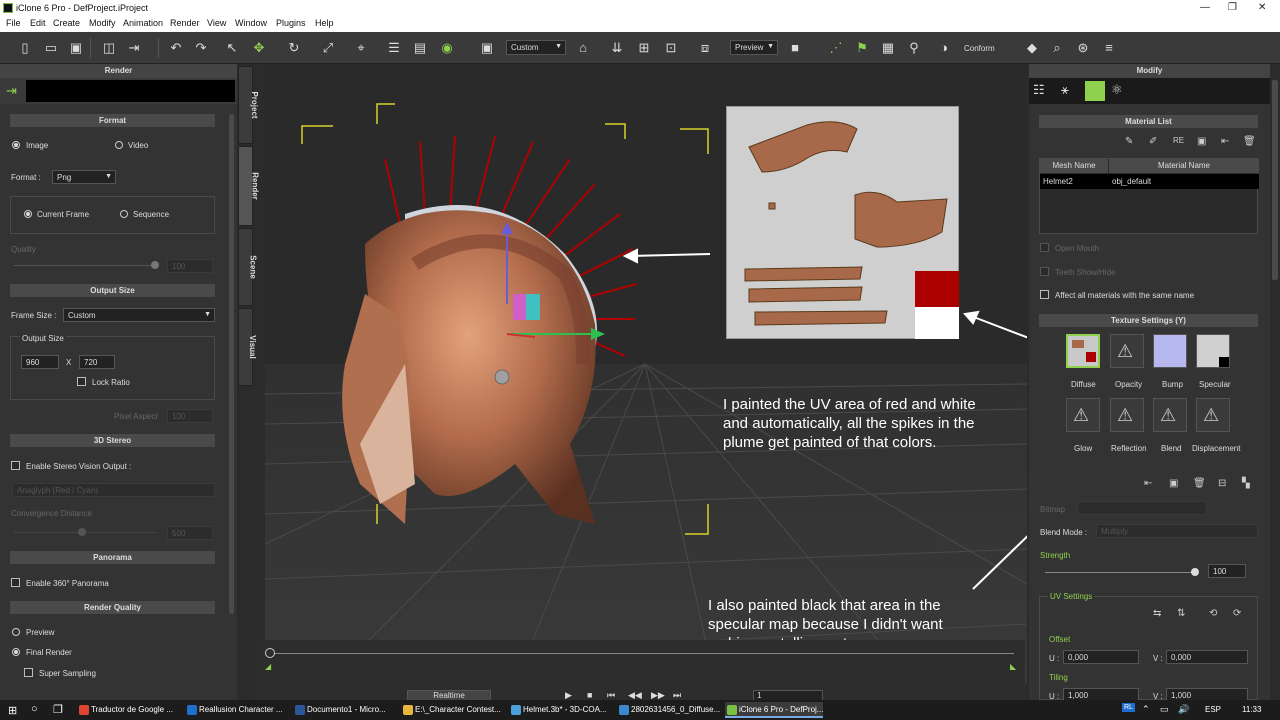  What do you see at coordinates (1044, 294) in the screenshot?
I see `affect-all-checkbox` at bounding box center [1044, 294].